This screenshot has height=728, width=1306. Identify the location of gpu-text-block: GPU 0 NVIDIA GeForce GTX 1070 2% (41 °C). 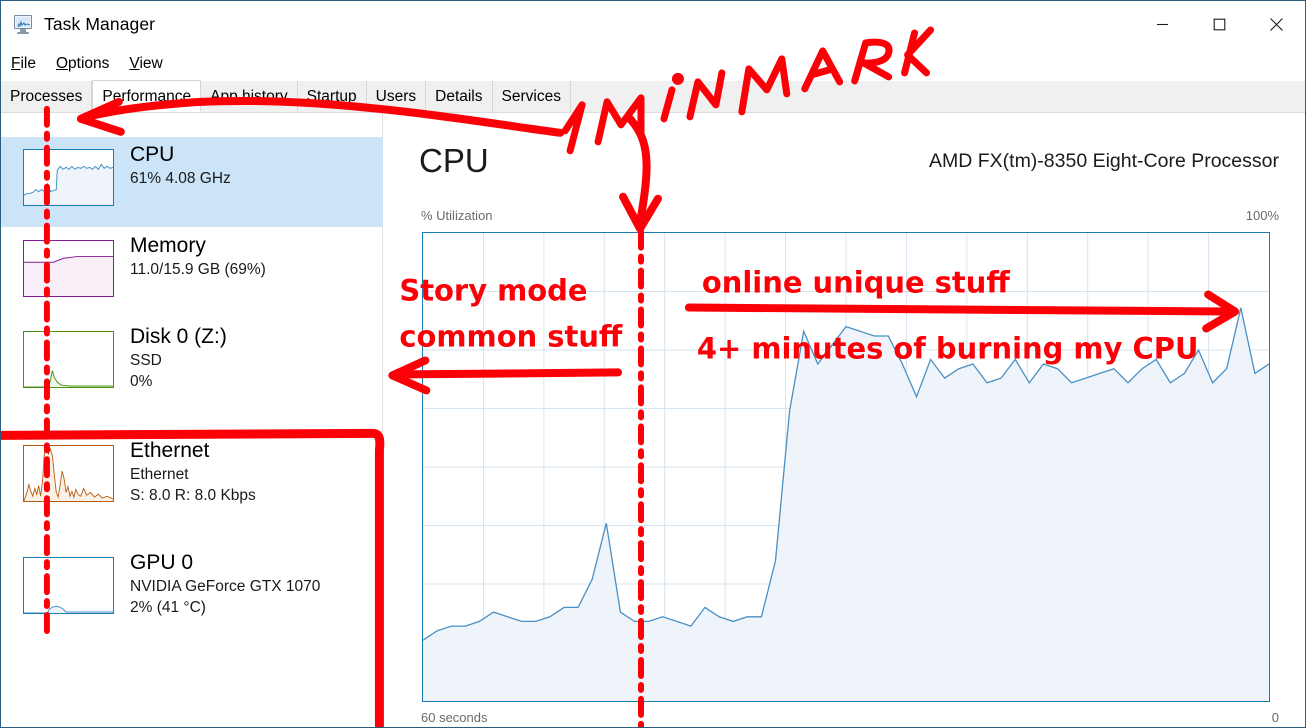
(225, 584).